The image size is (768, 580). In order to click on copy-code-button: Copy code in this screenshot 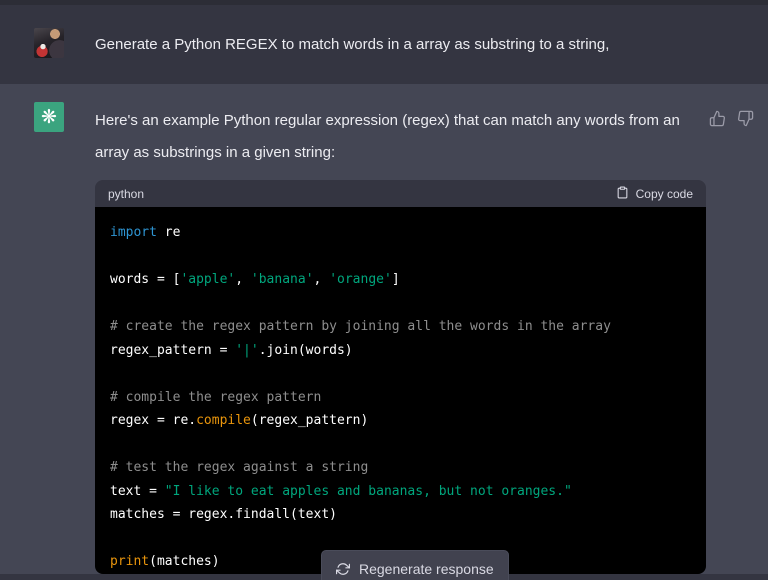, I will do `click(654, 194)`.